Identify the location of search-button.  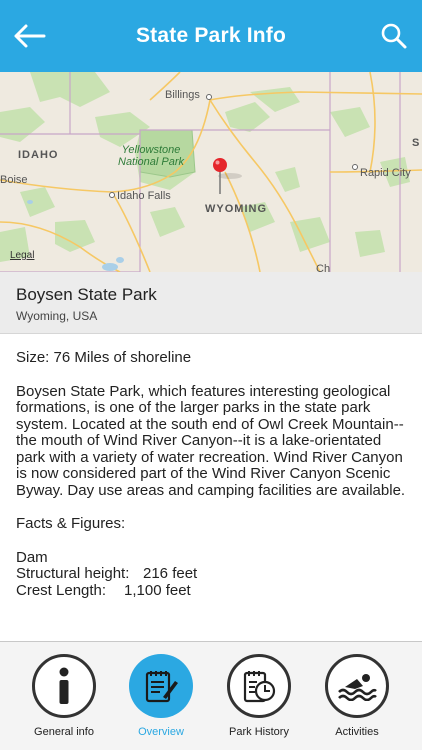
(394, 36).